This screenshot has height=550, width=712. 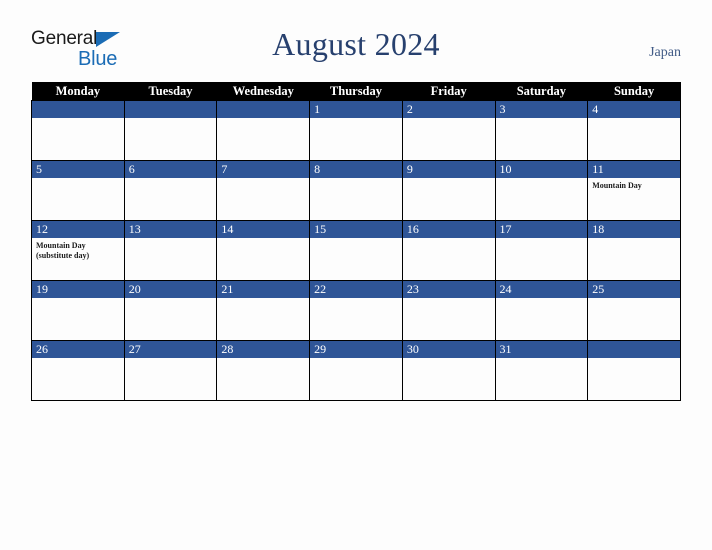 I want to click on calendar-day-cell-9: 9, so click(x=448, y=190).